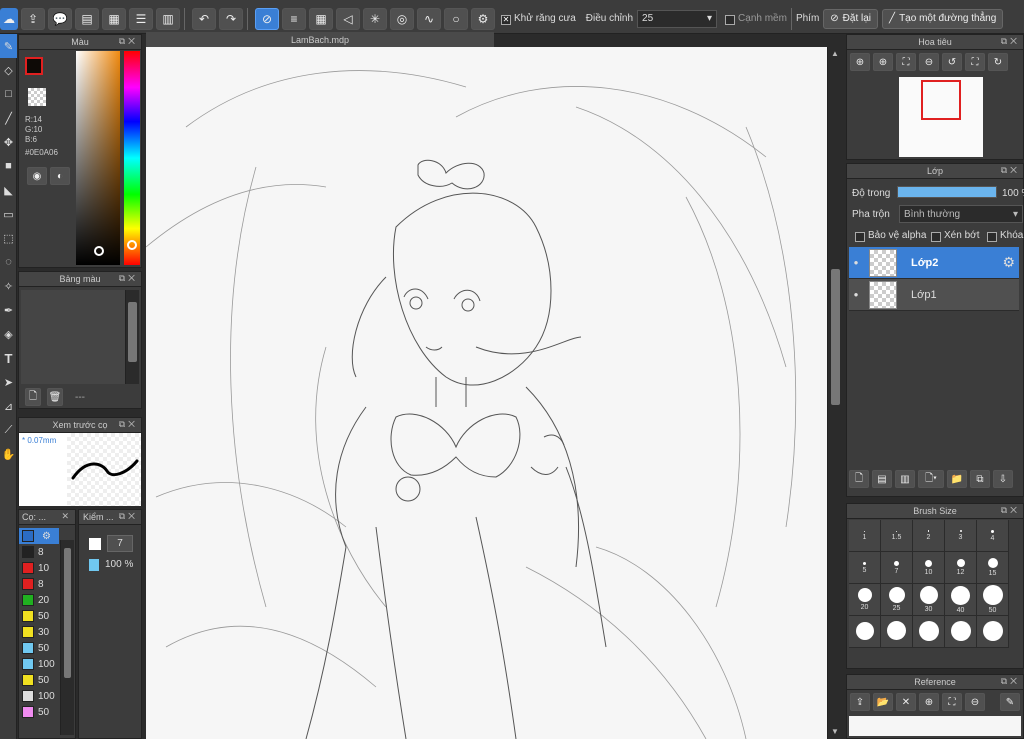 This screenshot has height=739, width=1024. What do you see at coordinates (8, 118) in the screenshot?
I see `brush-tool-icon: ╱` at bounding box center [8, 118].